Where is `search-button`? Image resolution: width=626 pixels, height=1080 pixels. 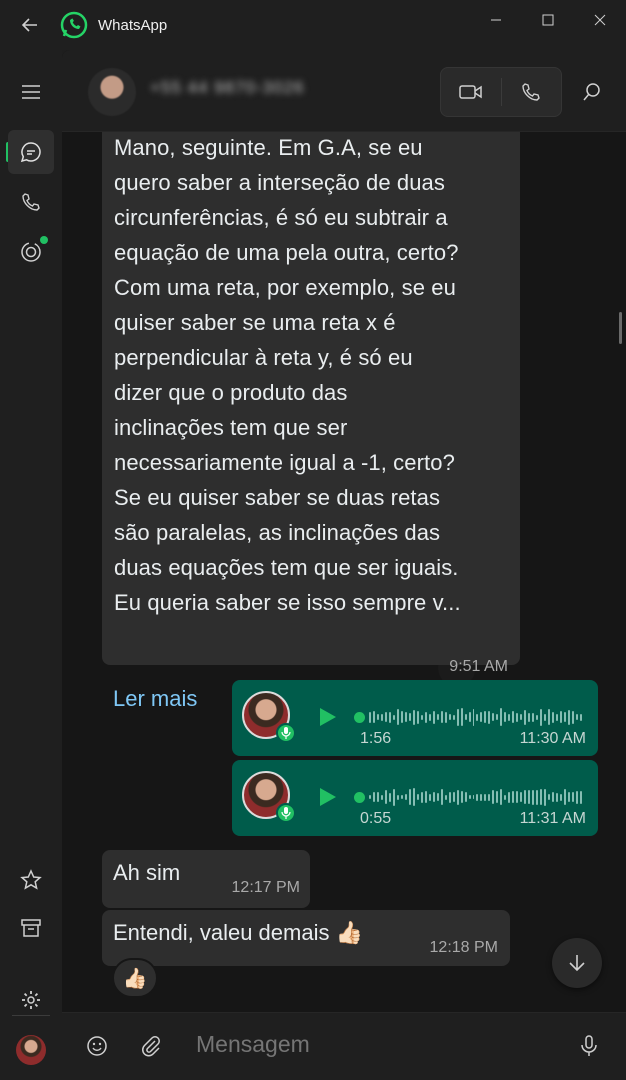 search-button is located at coordinates (592, 92).